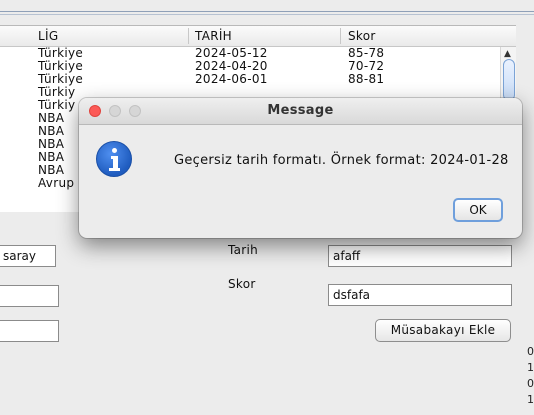 The width and height of the screenshot is (534, 415). Describe the element at coordinates (478, 210) in the screenshot. I see `ok-button: OK` at that location.